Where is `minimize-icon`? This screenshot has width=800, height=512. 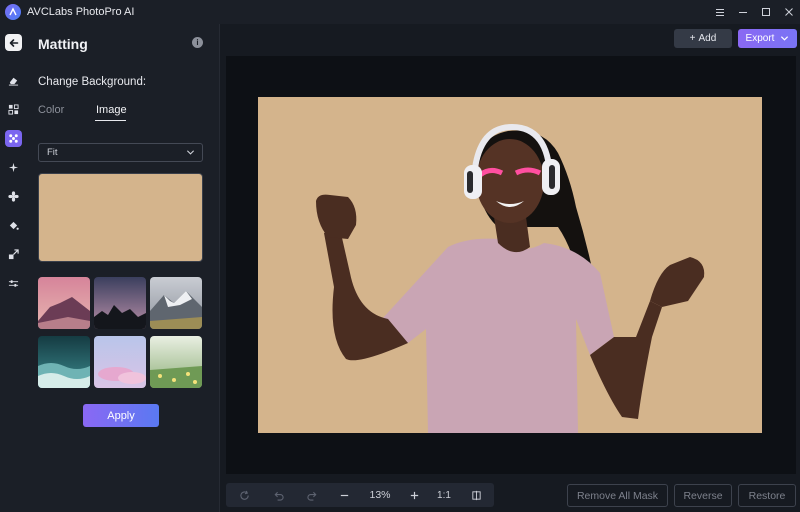
minimize-icon is located at coordinates (742, 12).